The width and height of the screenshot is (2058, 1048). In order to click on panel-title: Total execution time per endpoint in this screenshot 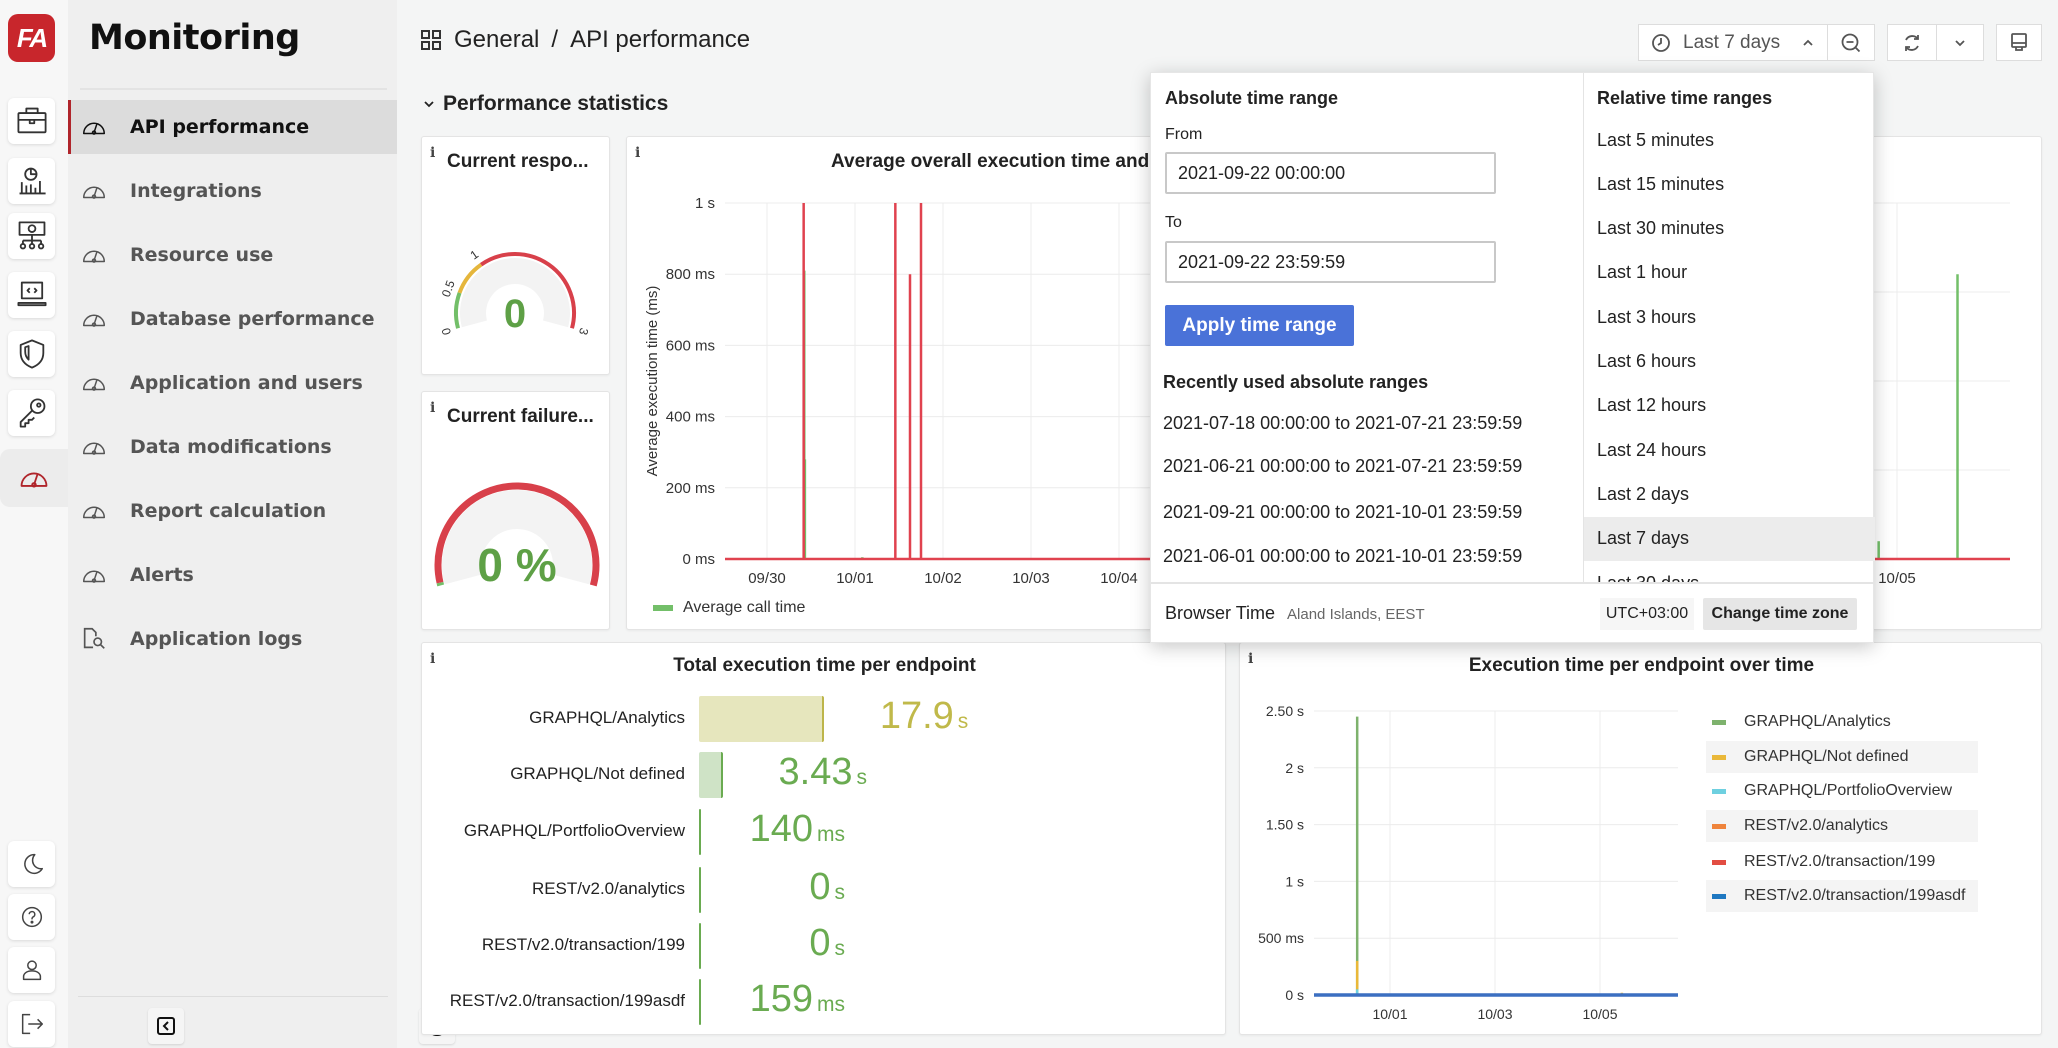, I will do `click(823, 666)`.